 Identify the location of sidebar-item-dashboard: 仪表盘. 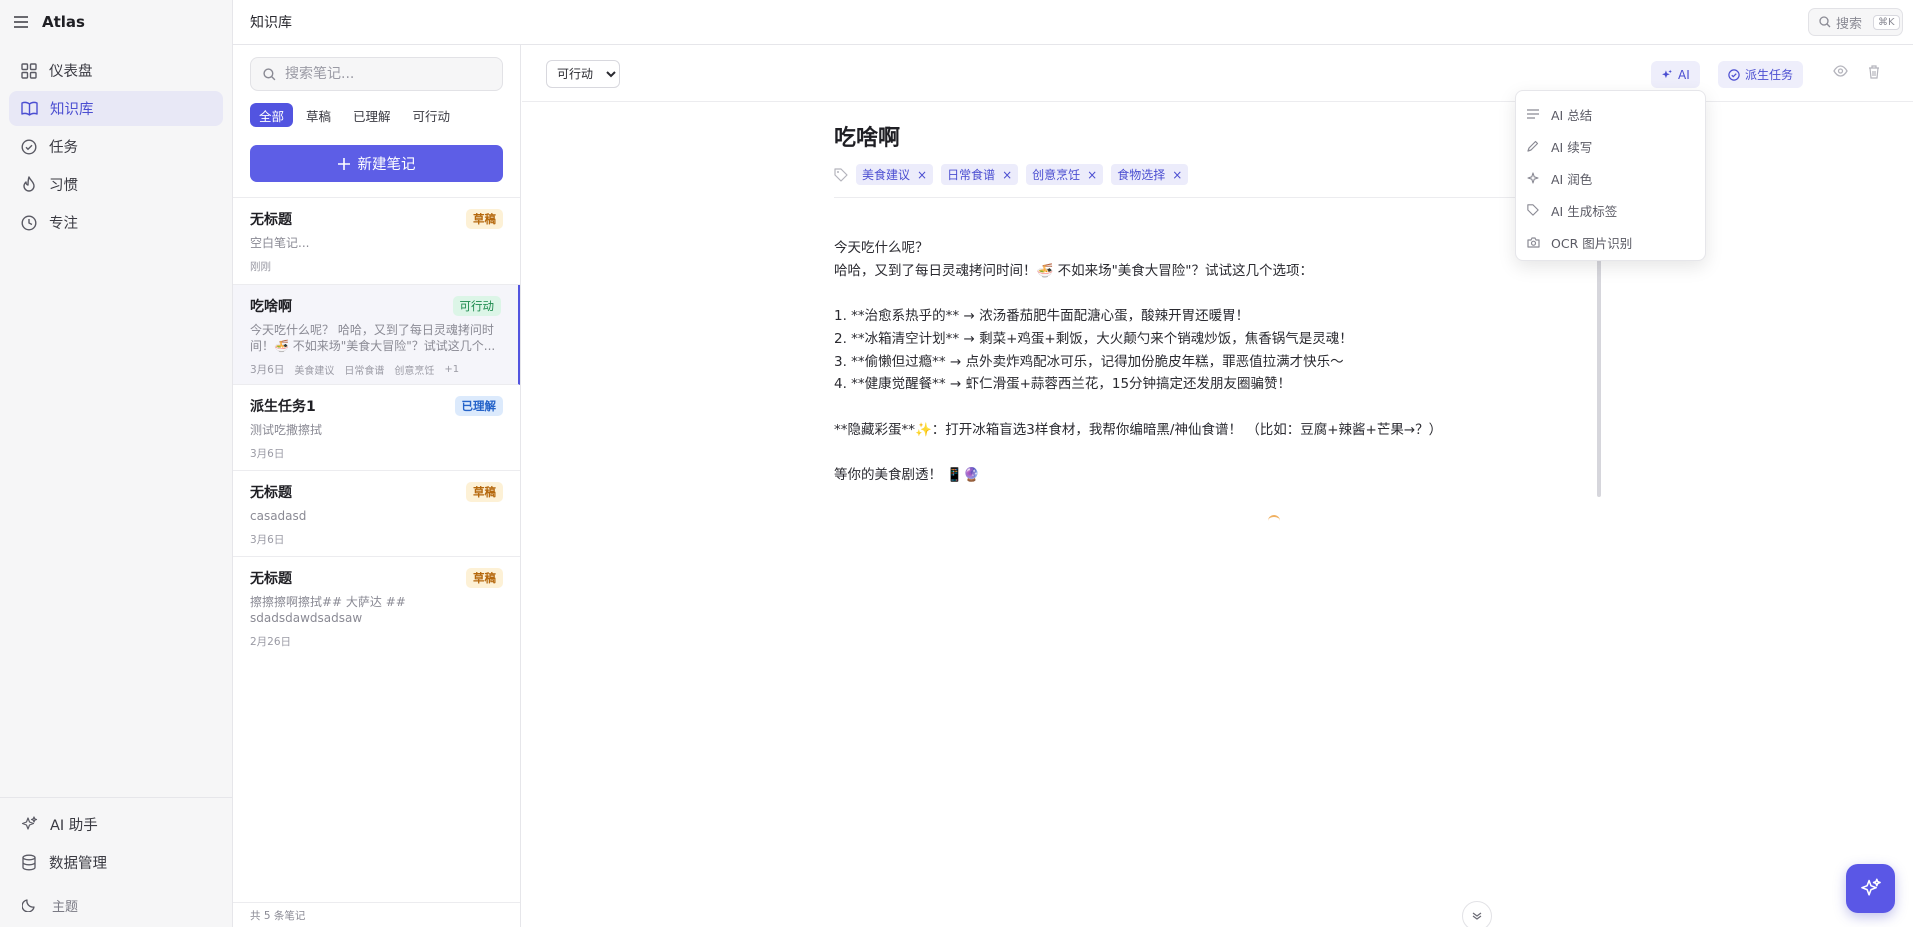
(116, 70).